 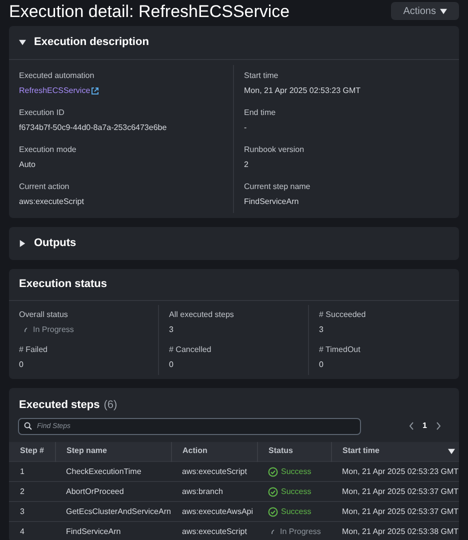 I want to click on sort-icon, so click(x=451, y=451).